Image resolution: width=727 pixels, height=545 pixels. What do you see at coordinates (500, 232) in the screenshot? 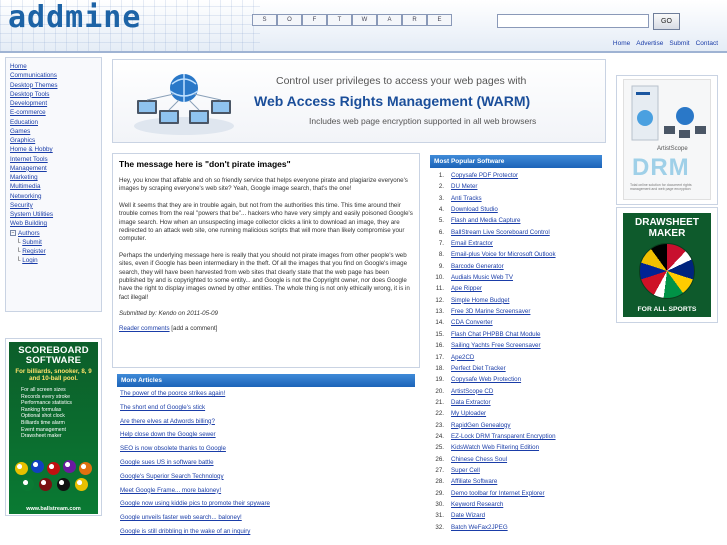
I see `popular-software-link: BallStream Live Scoreboard Control` at bounding box center [500, 232].